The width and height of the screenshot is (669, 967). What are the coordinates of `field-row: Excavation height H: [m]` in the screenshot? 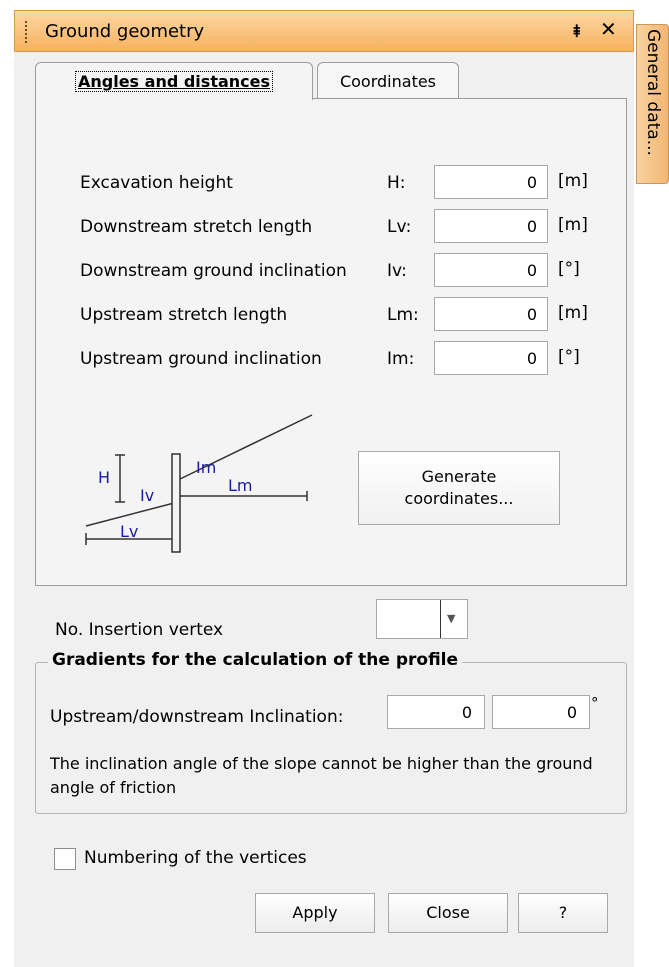 It's located at (332, 183).